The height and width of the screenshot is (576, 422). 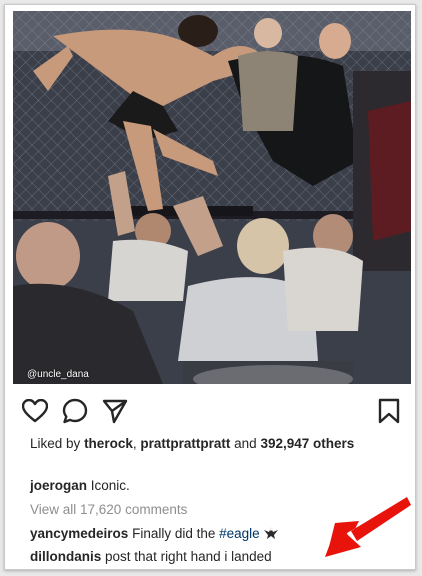 I want to click on red-arrow-annotation-icon, so click(x=368, y=527).